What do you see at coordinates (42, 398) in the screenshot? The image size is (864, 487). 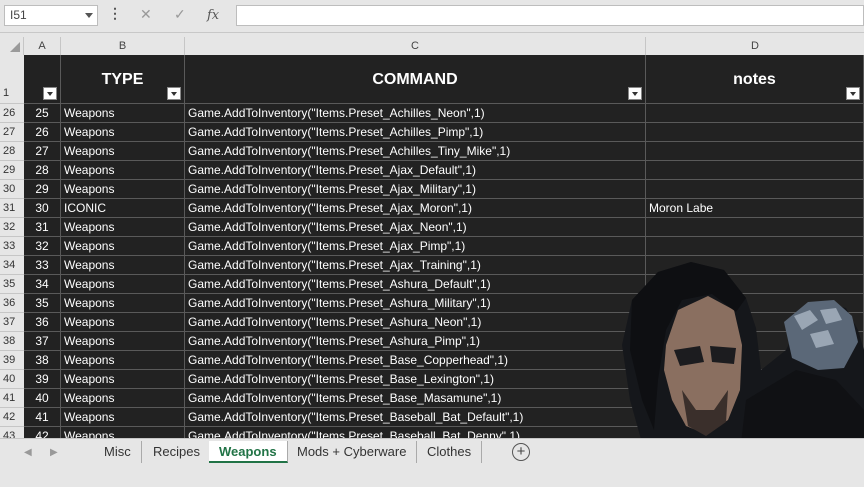 I see `cell-index: 40` at bounding box center [42, 398].